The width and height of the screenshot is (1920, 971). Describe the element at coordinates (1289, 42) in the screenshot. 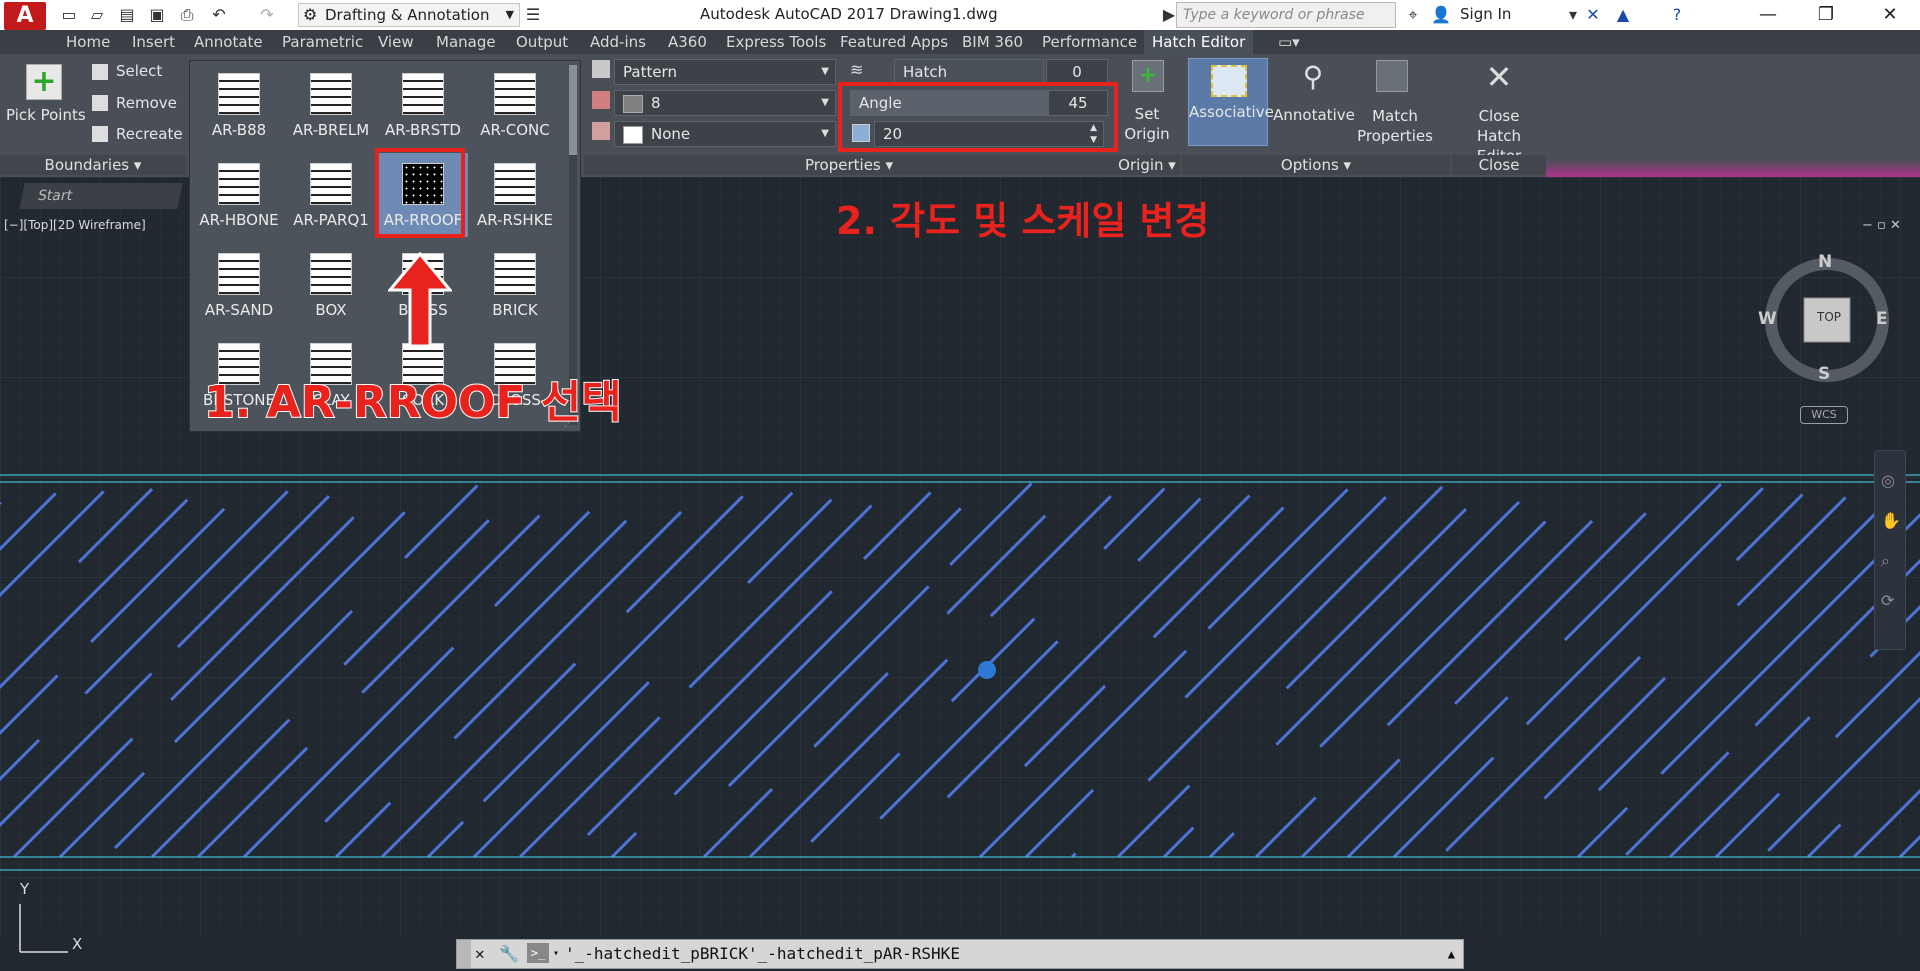

I see `ribbon-minimize-icon: ▭▾` at that location.